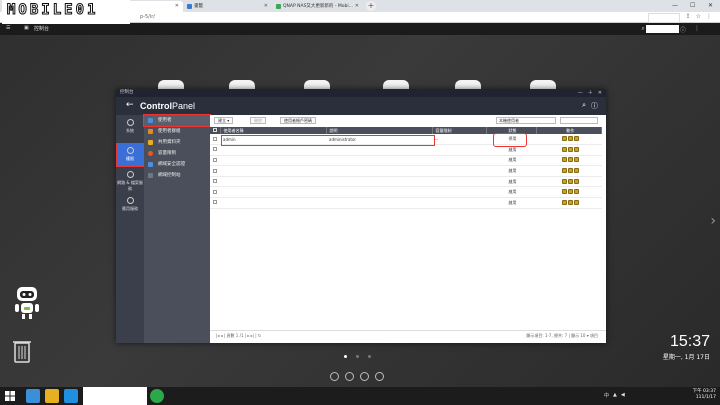 Image resolution: width=720 pixels, height=405 pixels. What do you see at coordinates (177, 142) in the screenshot?
I see `submenu-shared-folders: 共用資料夾` at bounding box center [177, 142].